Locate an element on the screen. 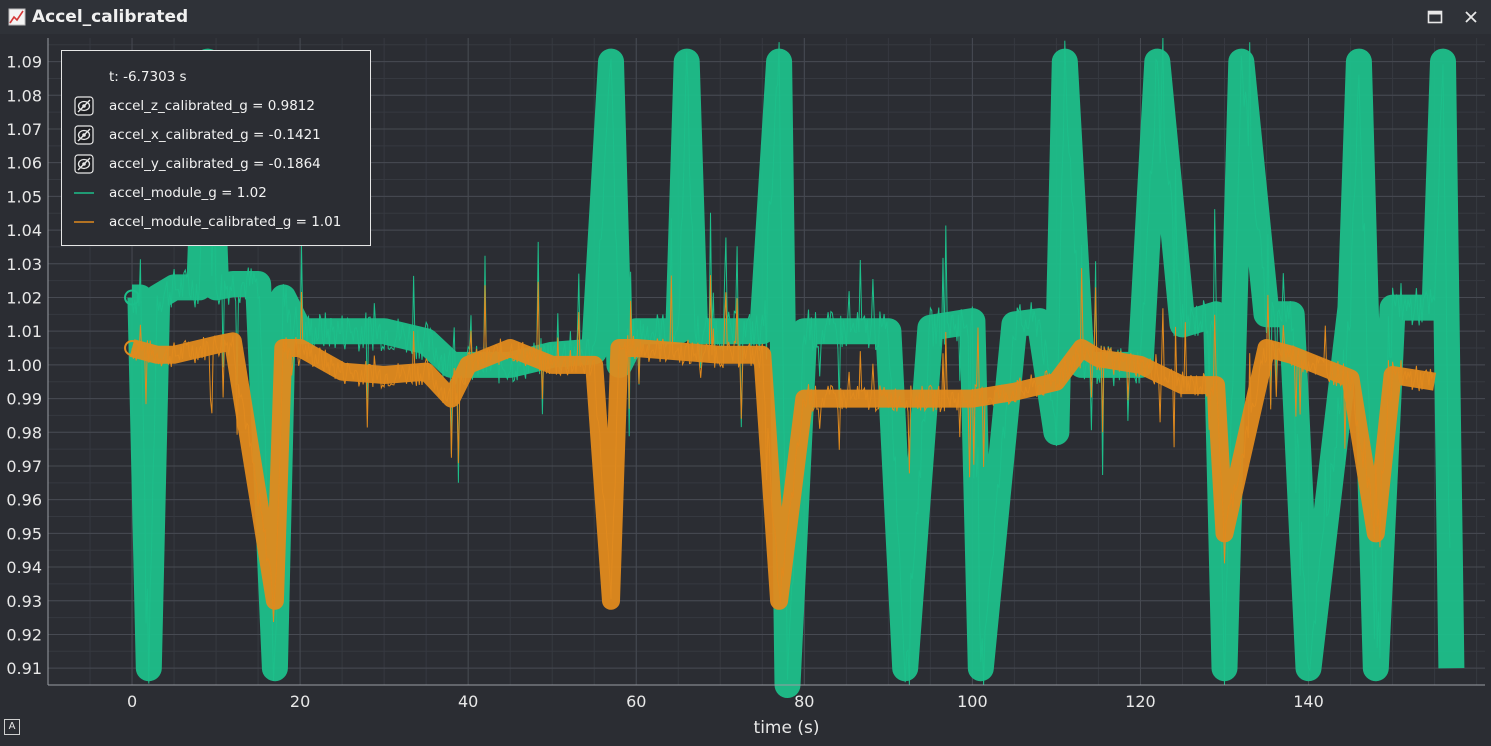 Image resolution: width=1491 pixels, height=746 pixels. y-tick-label: 0.92 is located at coordinates (24, 634).